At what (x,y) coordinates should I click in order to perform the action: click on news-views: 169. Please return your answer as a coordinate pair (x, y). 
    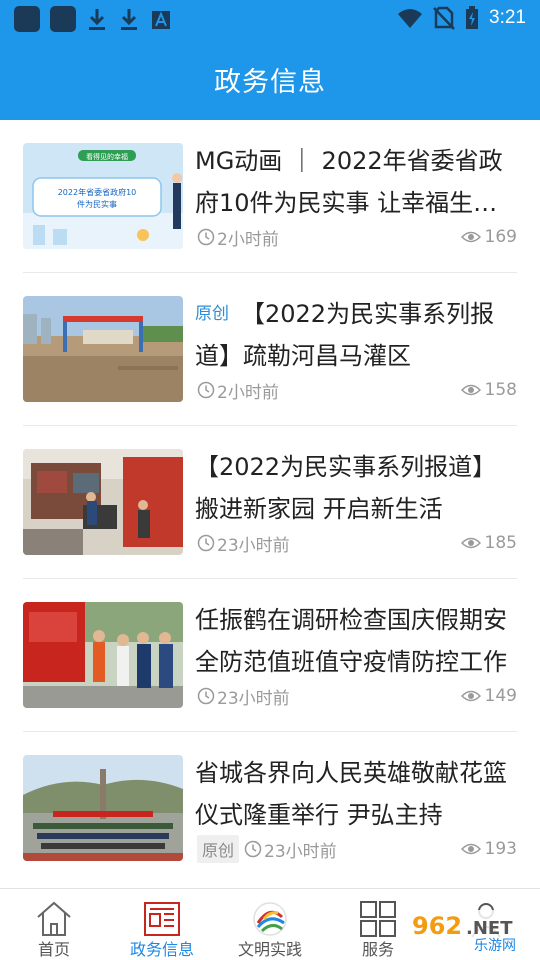
    Looking at the image, I should click on (488, 237).